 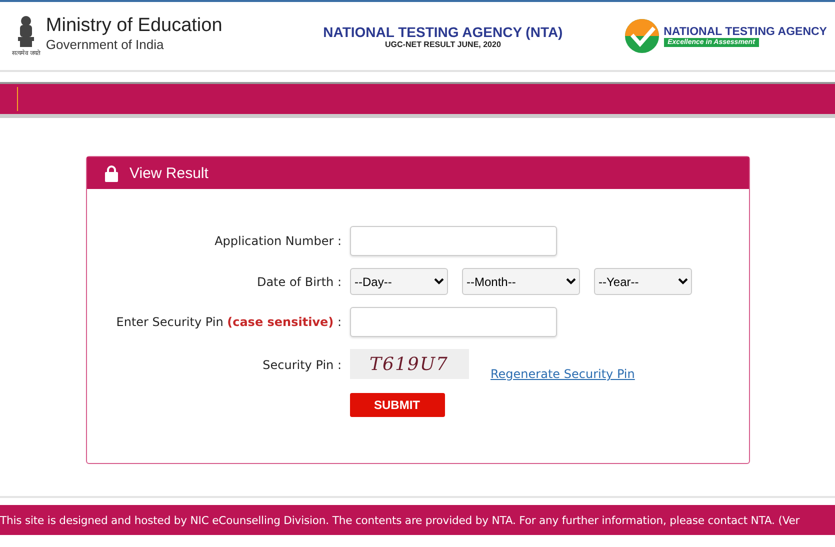 I want to click on result-subtitle: UGC-NET RESULT JUNE, 2020, so click(x=443, y=44).